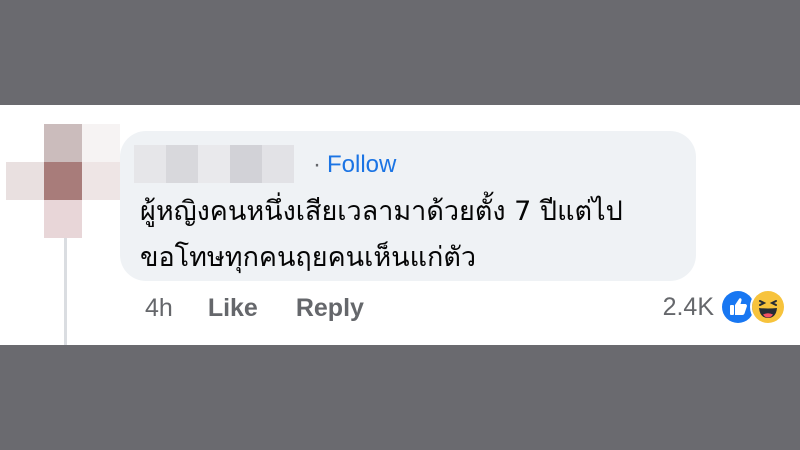 The width and height of the screenshot is (800, 450). What do you see at coordinates (233, 308) in the screenshot?
I see `like-button: Like` at bounding box center [233, 308].